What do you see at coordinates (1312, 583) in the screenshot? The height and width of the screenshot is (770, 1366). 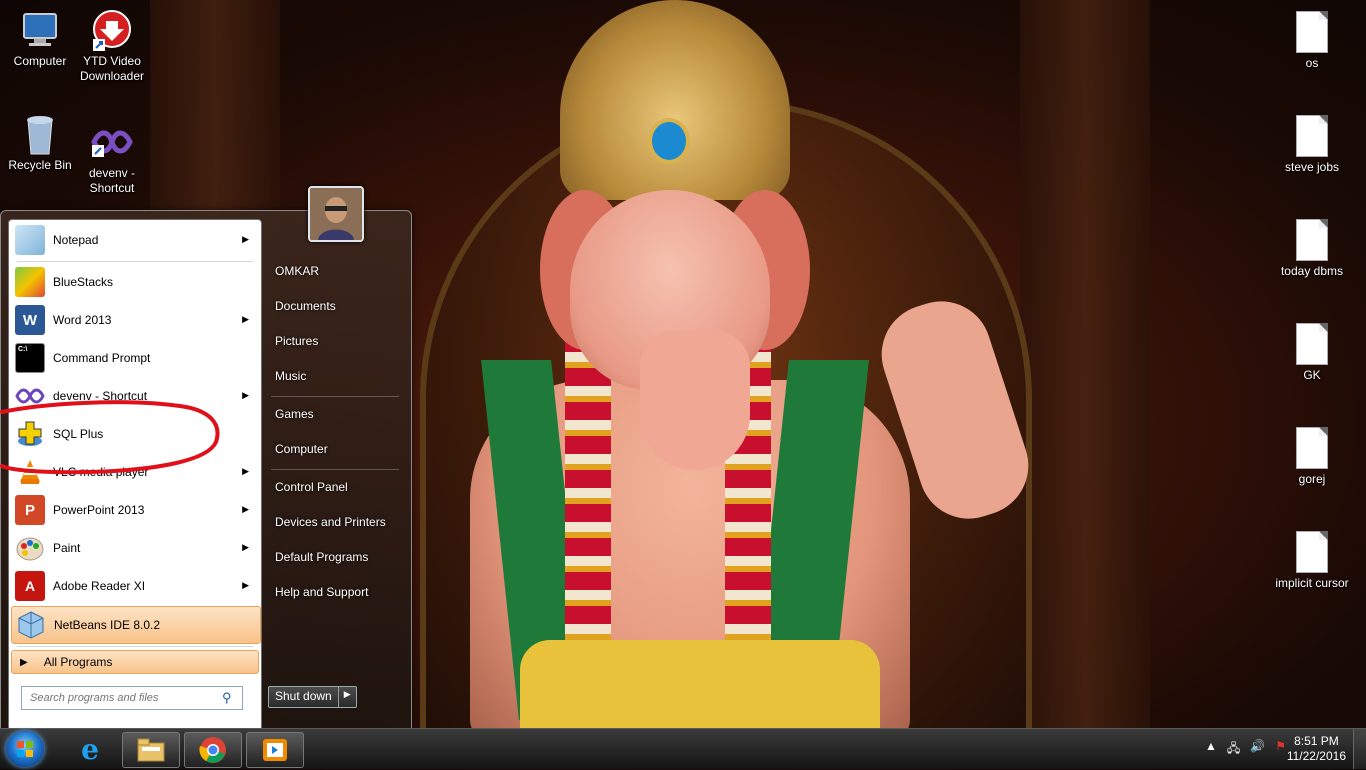 I see `desktop-icon-label: implicit cursor` at bounding box center [1312, 583].